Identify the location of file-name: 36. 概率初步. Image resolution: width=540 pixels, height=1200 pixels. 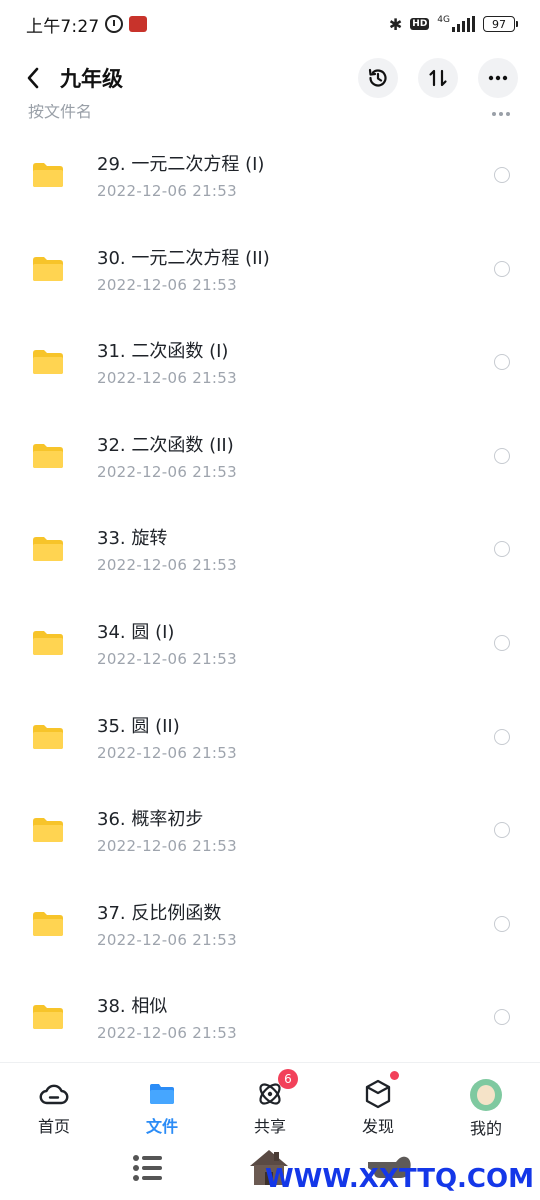
(150, 820).